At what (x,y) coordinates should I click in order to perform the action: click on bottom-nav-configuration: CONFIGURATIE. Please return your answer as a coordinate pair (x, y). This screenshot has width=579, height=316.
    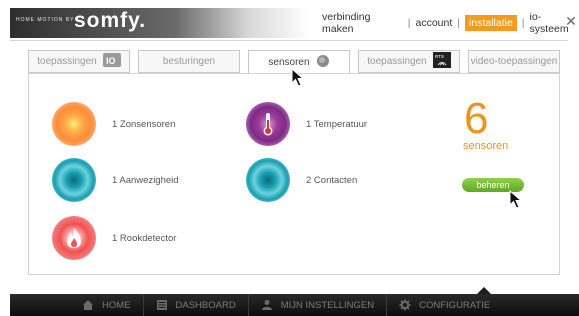
    Looking at the image, I should click on (444, 305).